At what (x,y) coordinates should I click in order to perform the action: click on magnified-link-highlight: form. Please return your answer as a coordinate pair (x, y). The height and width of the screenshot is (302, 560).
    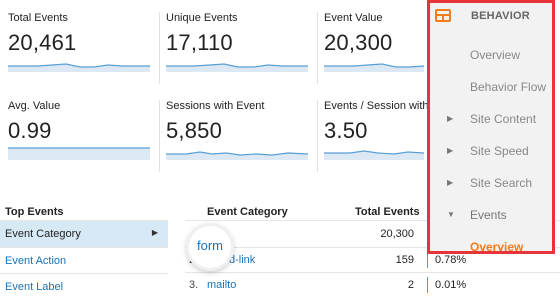
    Looking at the image, I should click on (210, 247).